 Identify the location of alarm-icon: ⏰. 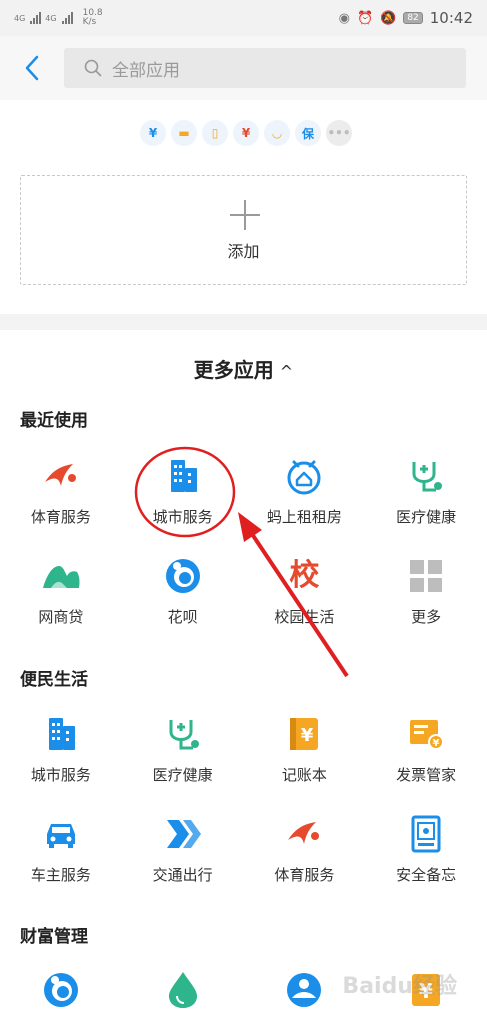
(365, 18).